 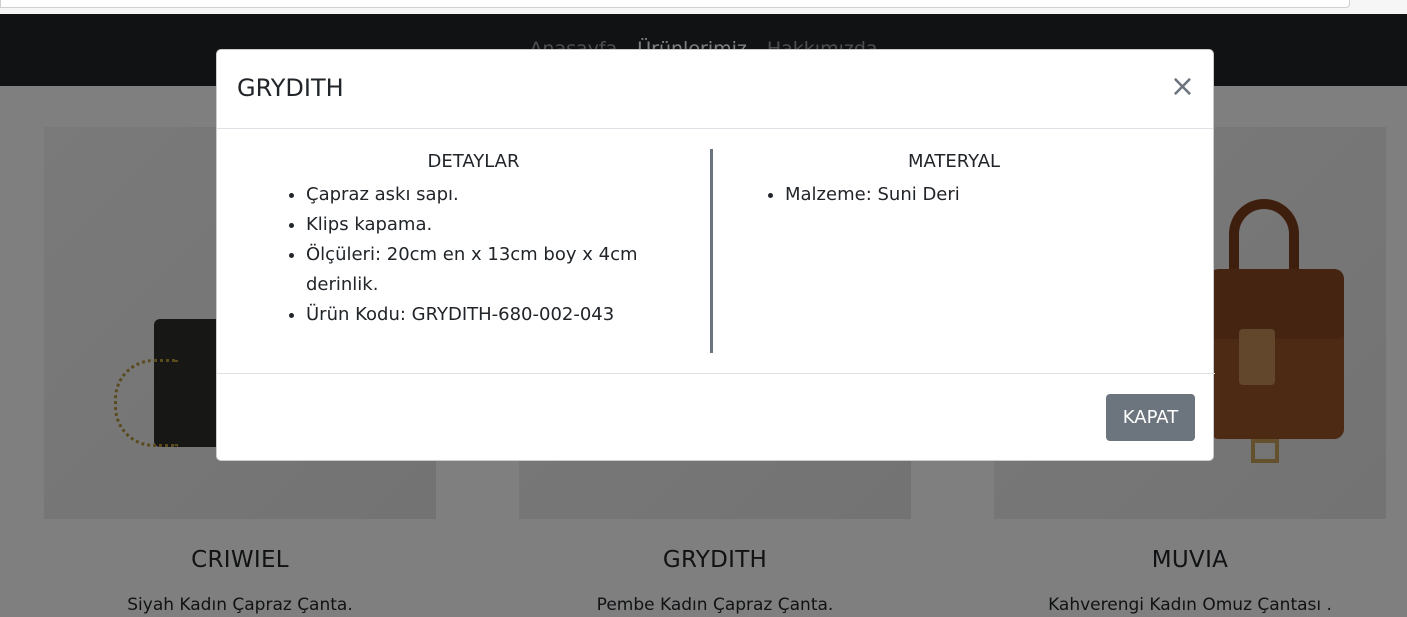 What do you see at coordinates (1150, 417) in the screenshot?
I see `close-button: KAPAT` at bounding box center [1150, 417].